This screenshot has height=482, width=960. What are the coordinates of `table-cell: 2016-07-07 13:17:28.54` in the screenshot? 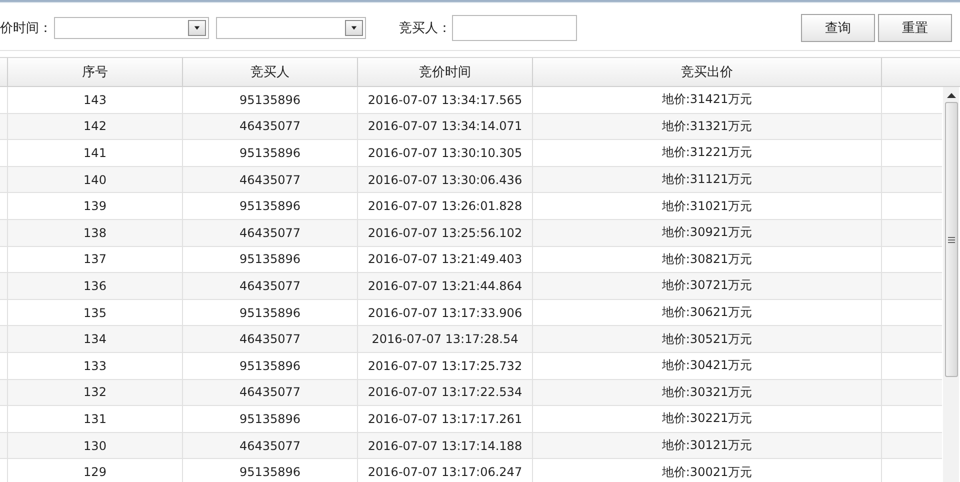 It's located at (445, 339).